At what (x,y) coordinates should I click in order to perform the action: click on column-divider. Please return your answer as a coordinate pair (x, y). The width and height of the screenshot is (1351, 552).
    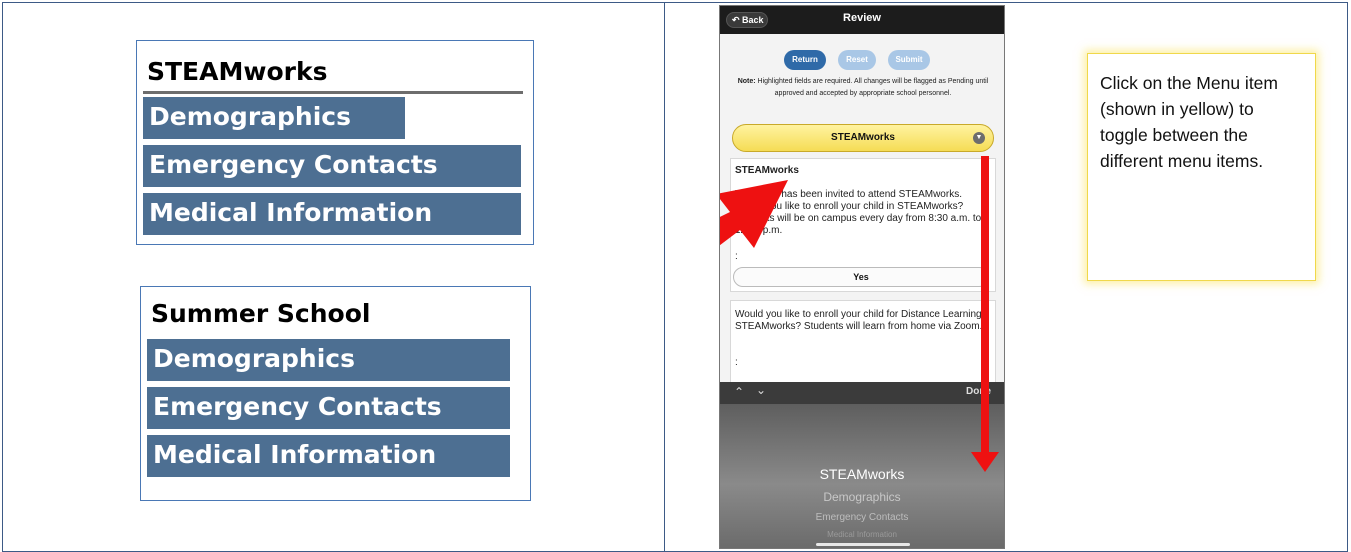
    Looking at the image, I should click on (664, 277).